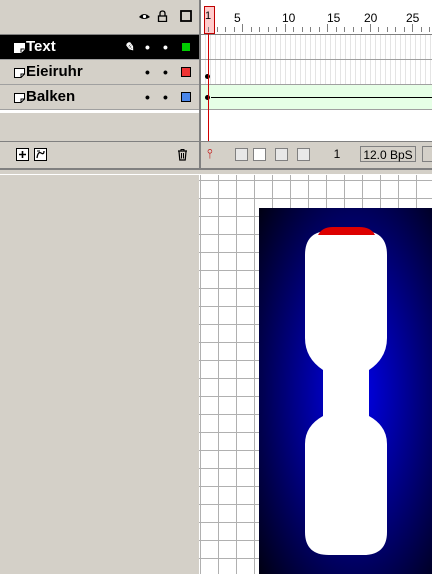 The width and height of the screenshot is (432, 574). I want to click on ruler-label: 10, so click(289, 18).